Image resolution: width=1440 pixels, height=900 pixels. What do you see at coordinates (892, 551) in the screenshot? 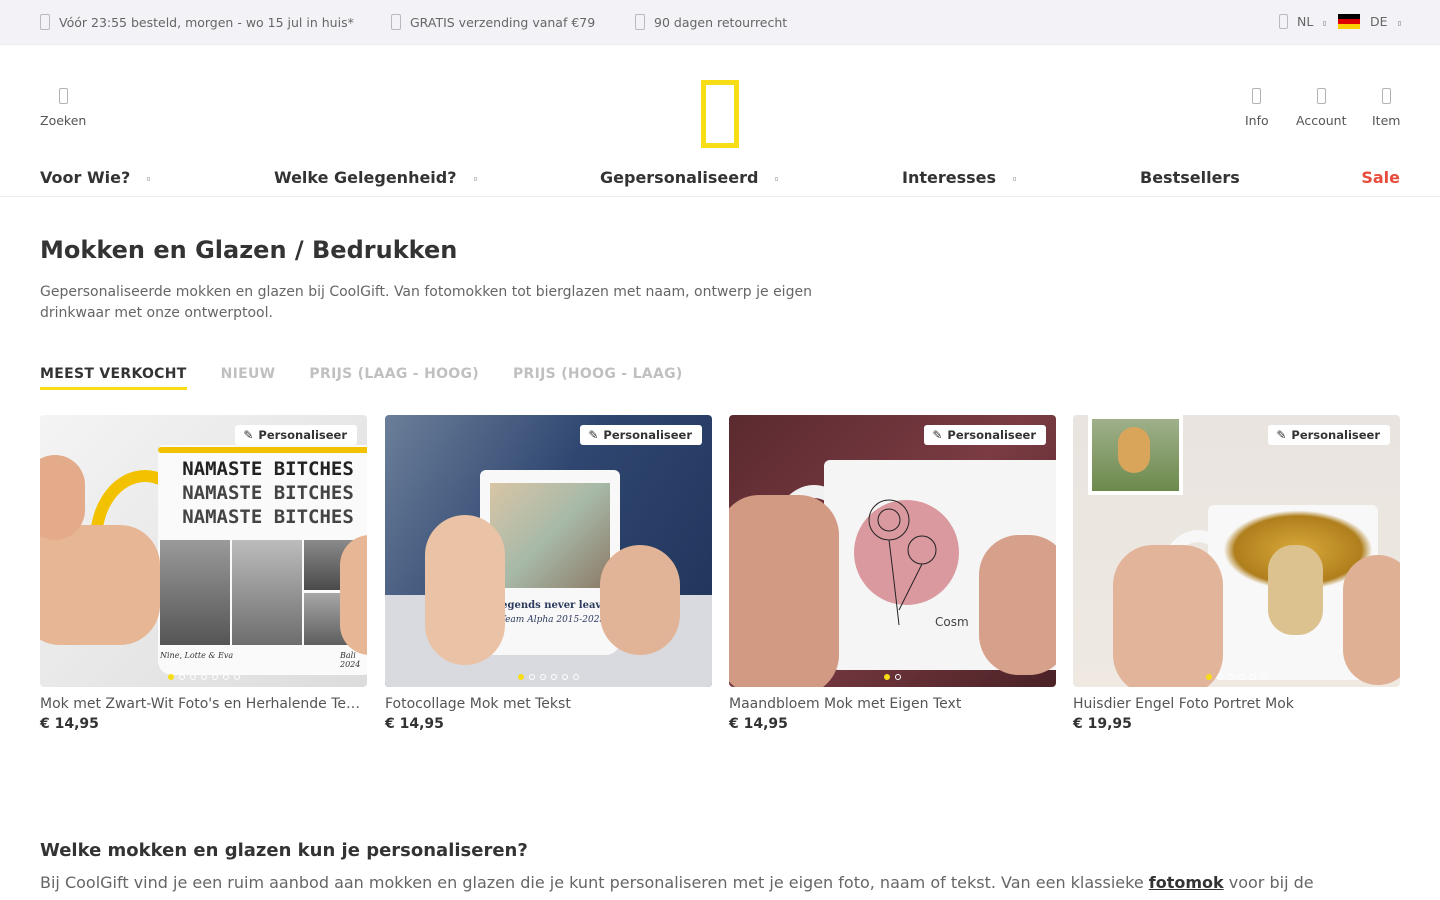
I see `product-image: Cosm ✎ Personaliseer` at bounding box center [892, 551].